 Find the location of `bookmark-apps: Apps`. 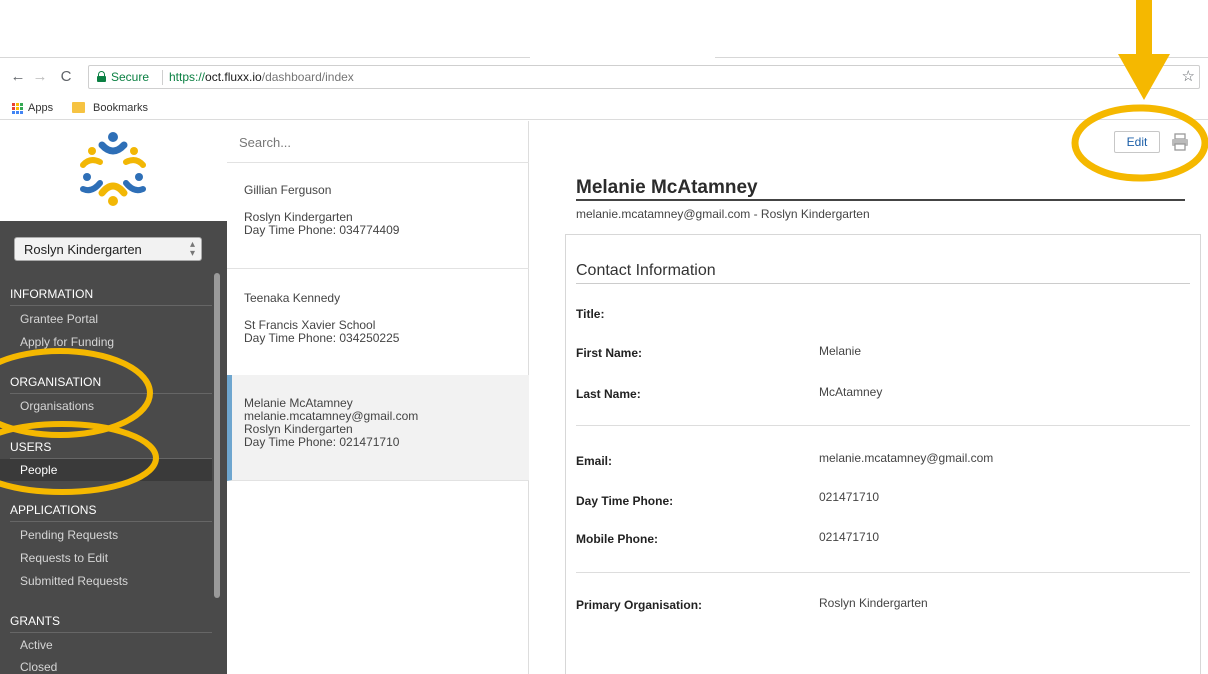

bookmark-apps: Apps is located at coordinates (40, 108).